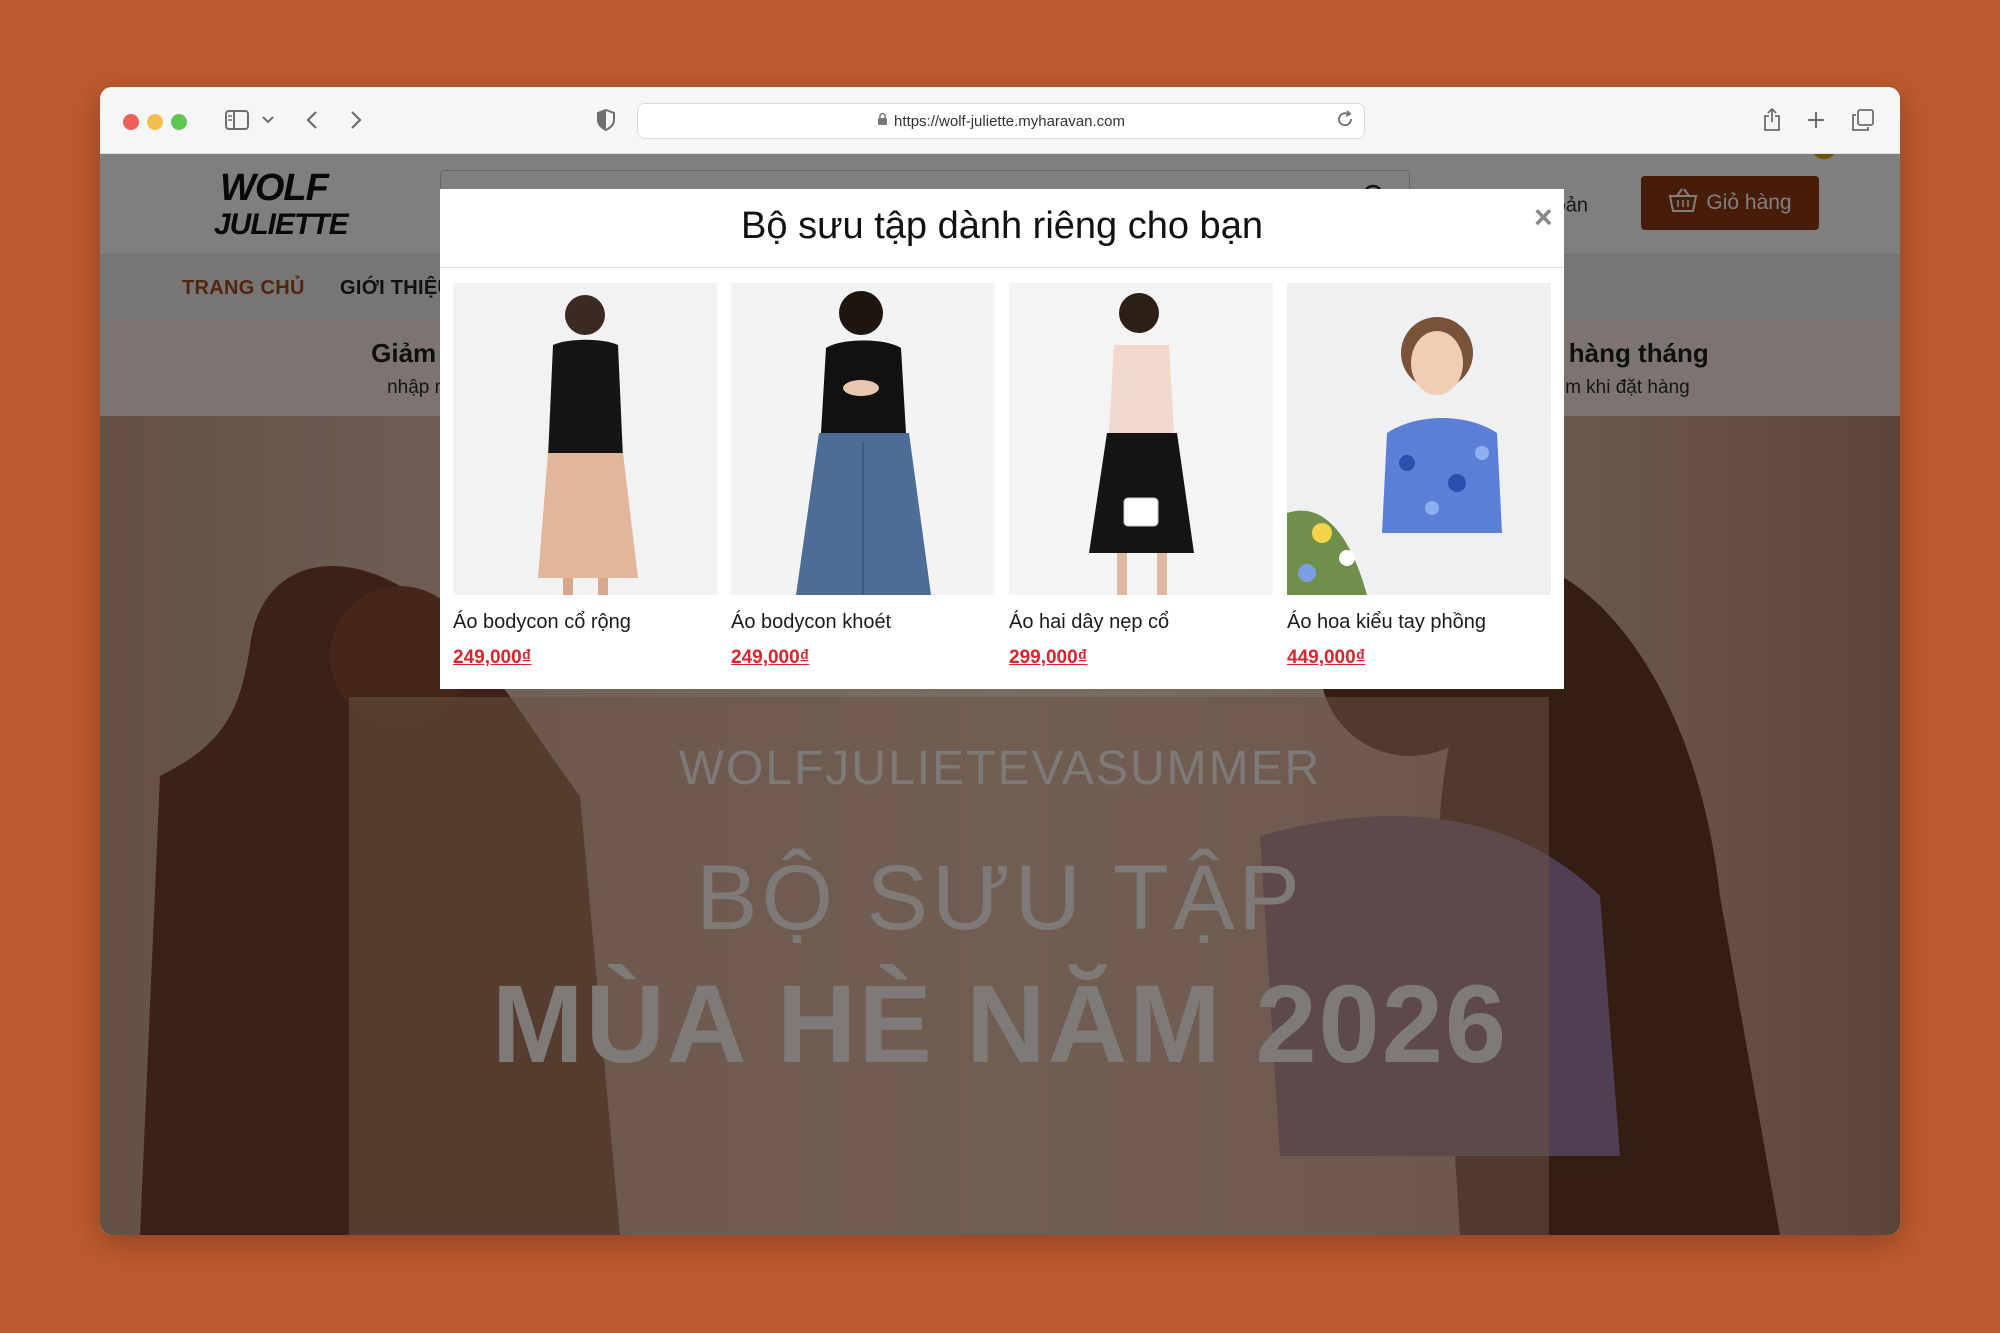 Image resolution: width=2000 pixels, height=1333 pixels. Describe the element at coordinates (1772, 120) in the screenshot. I see `share-icon` at that location.